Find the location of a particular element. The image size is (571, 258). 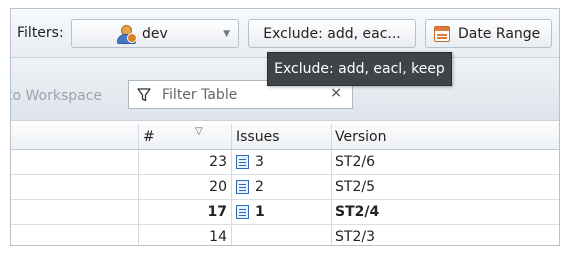

column-header-blank is located at coordinates (75, 136).